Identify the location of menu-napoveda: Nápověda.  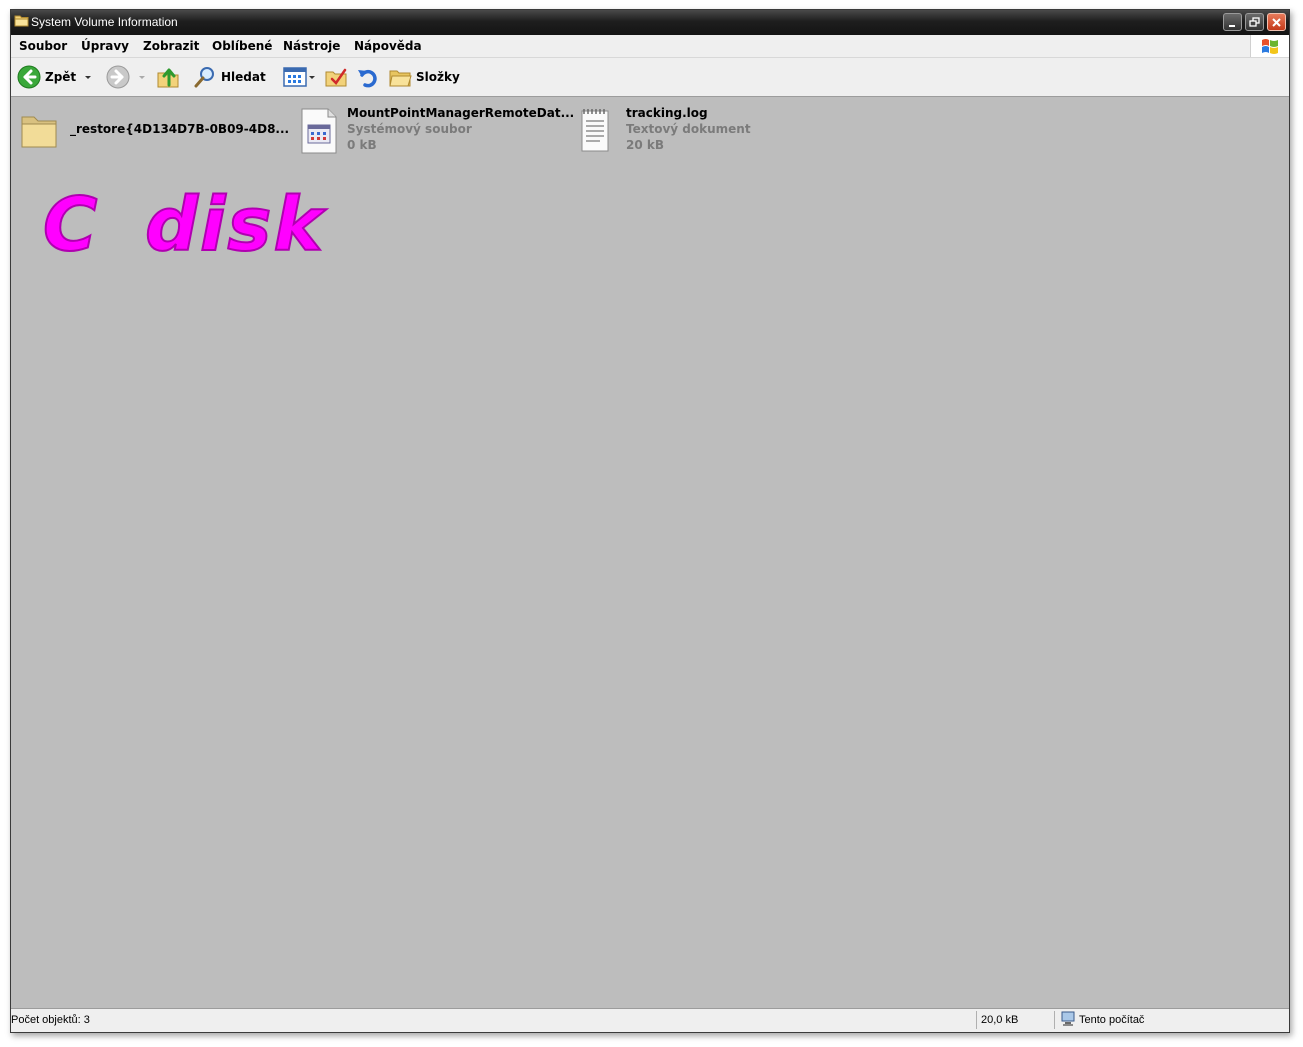
(388, 46).